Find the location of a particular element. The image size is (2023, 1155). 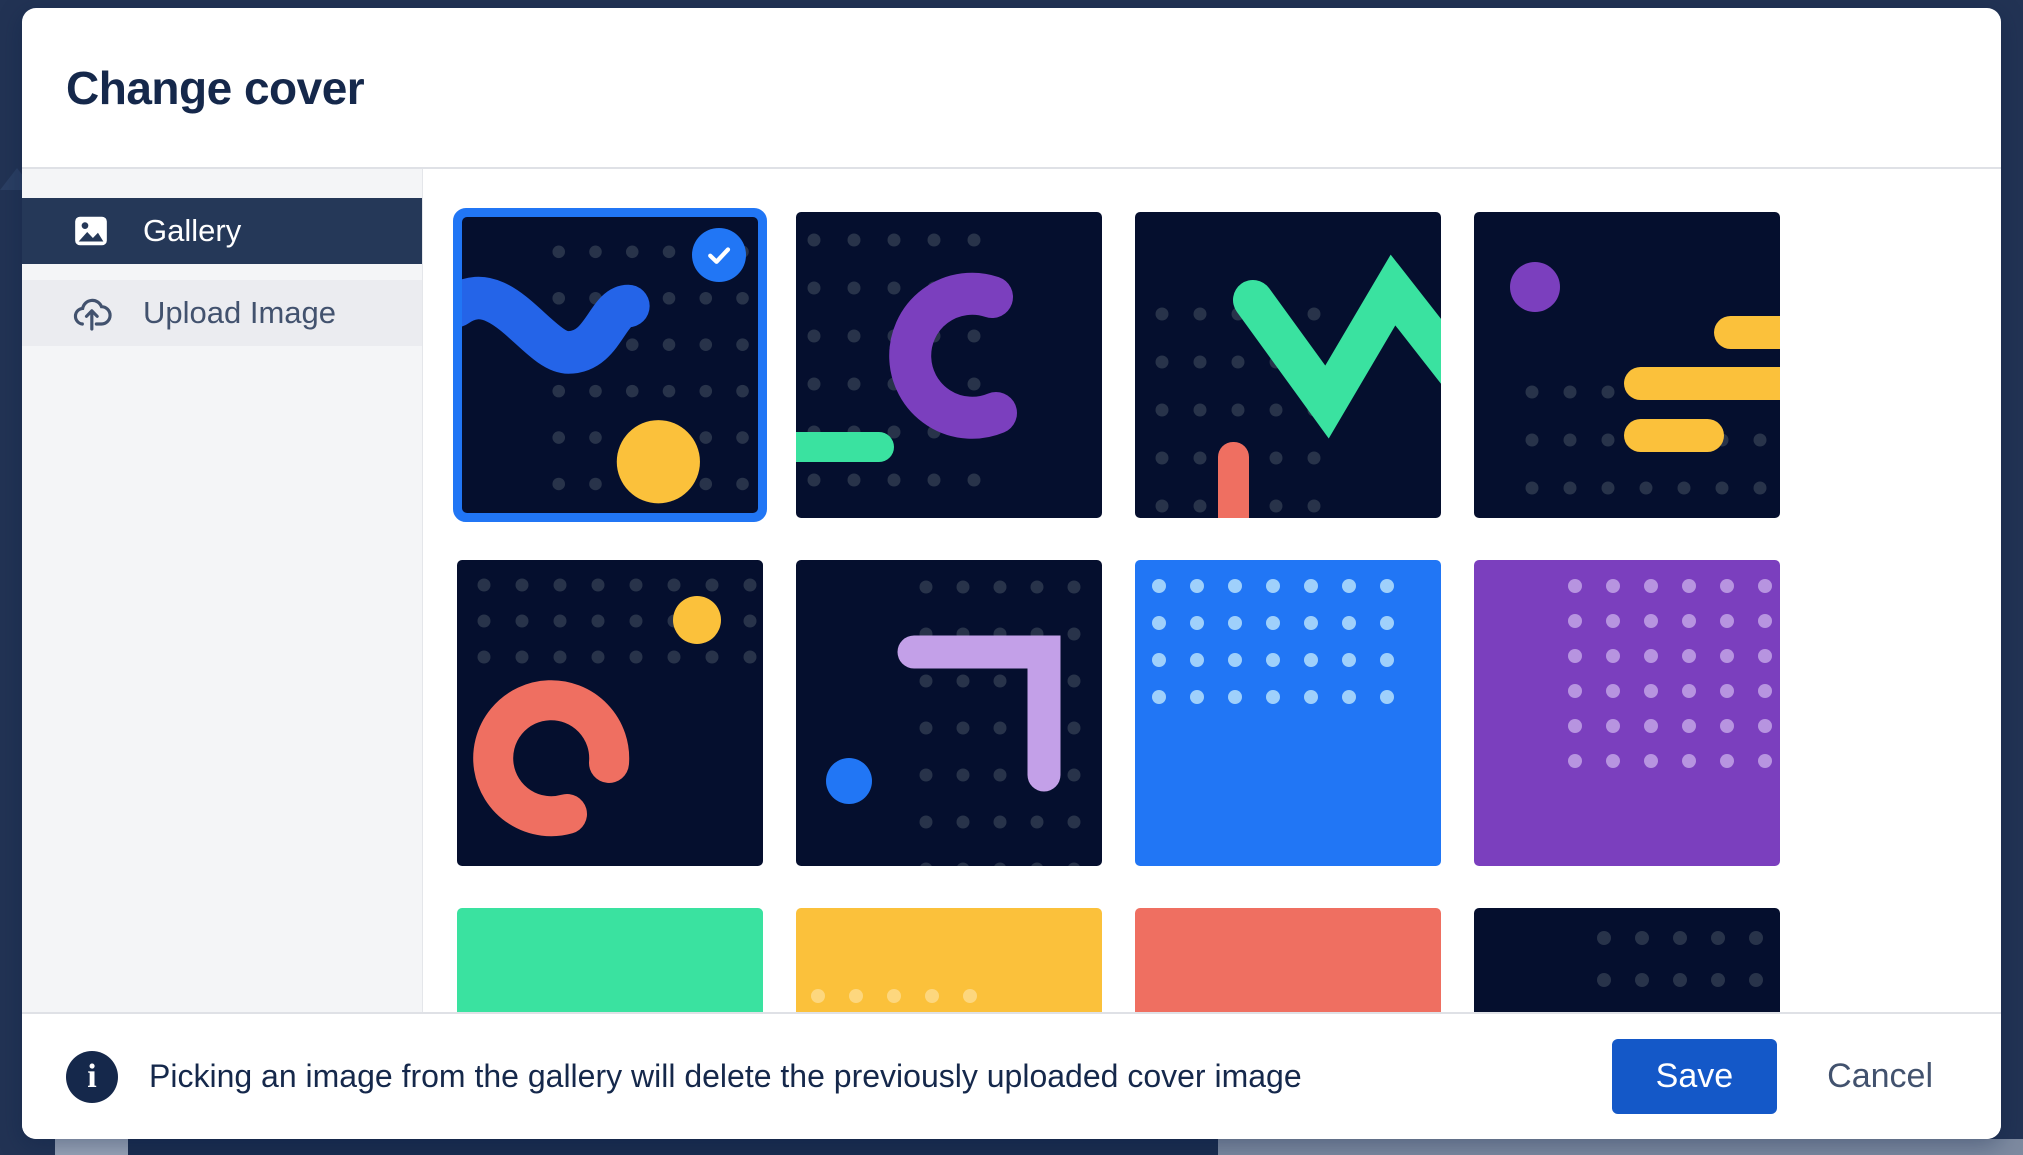

sidebar-item-label: Upload Image is located at coordinates (240, 312).